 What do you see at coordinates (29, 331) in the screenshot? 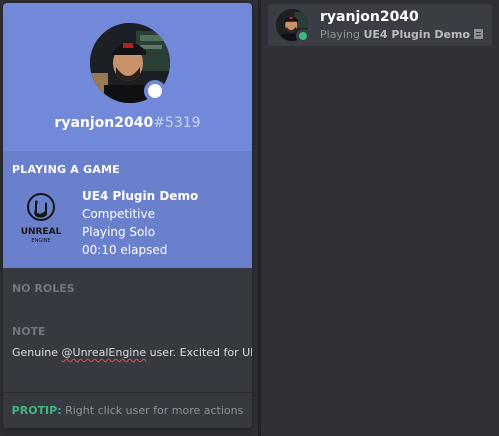
I see `note-label: NOTE` at bounding box center [29, 331].